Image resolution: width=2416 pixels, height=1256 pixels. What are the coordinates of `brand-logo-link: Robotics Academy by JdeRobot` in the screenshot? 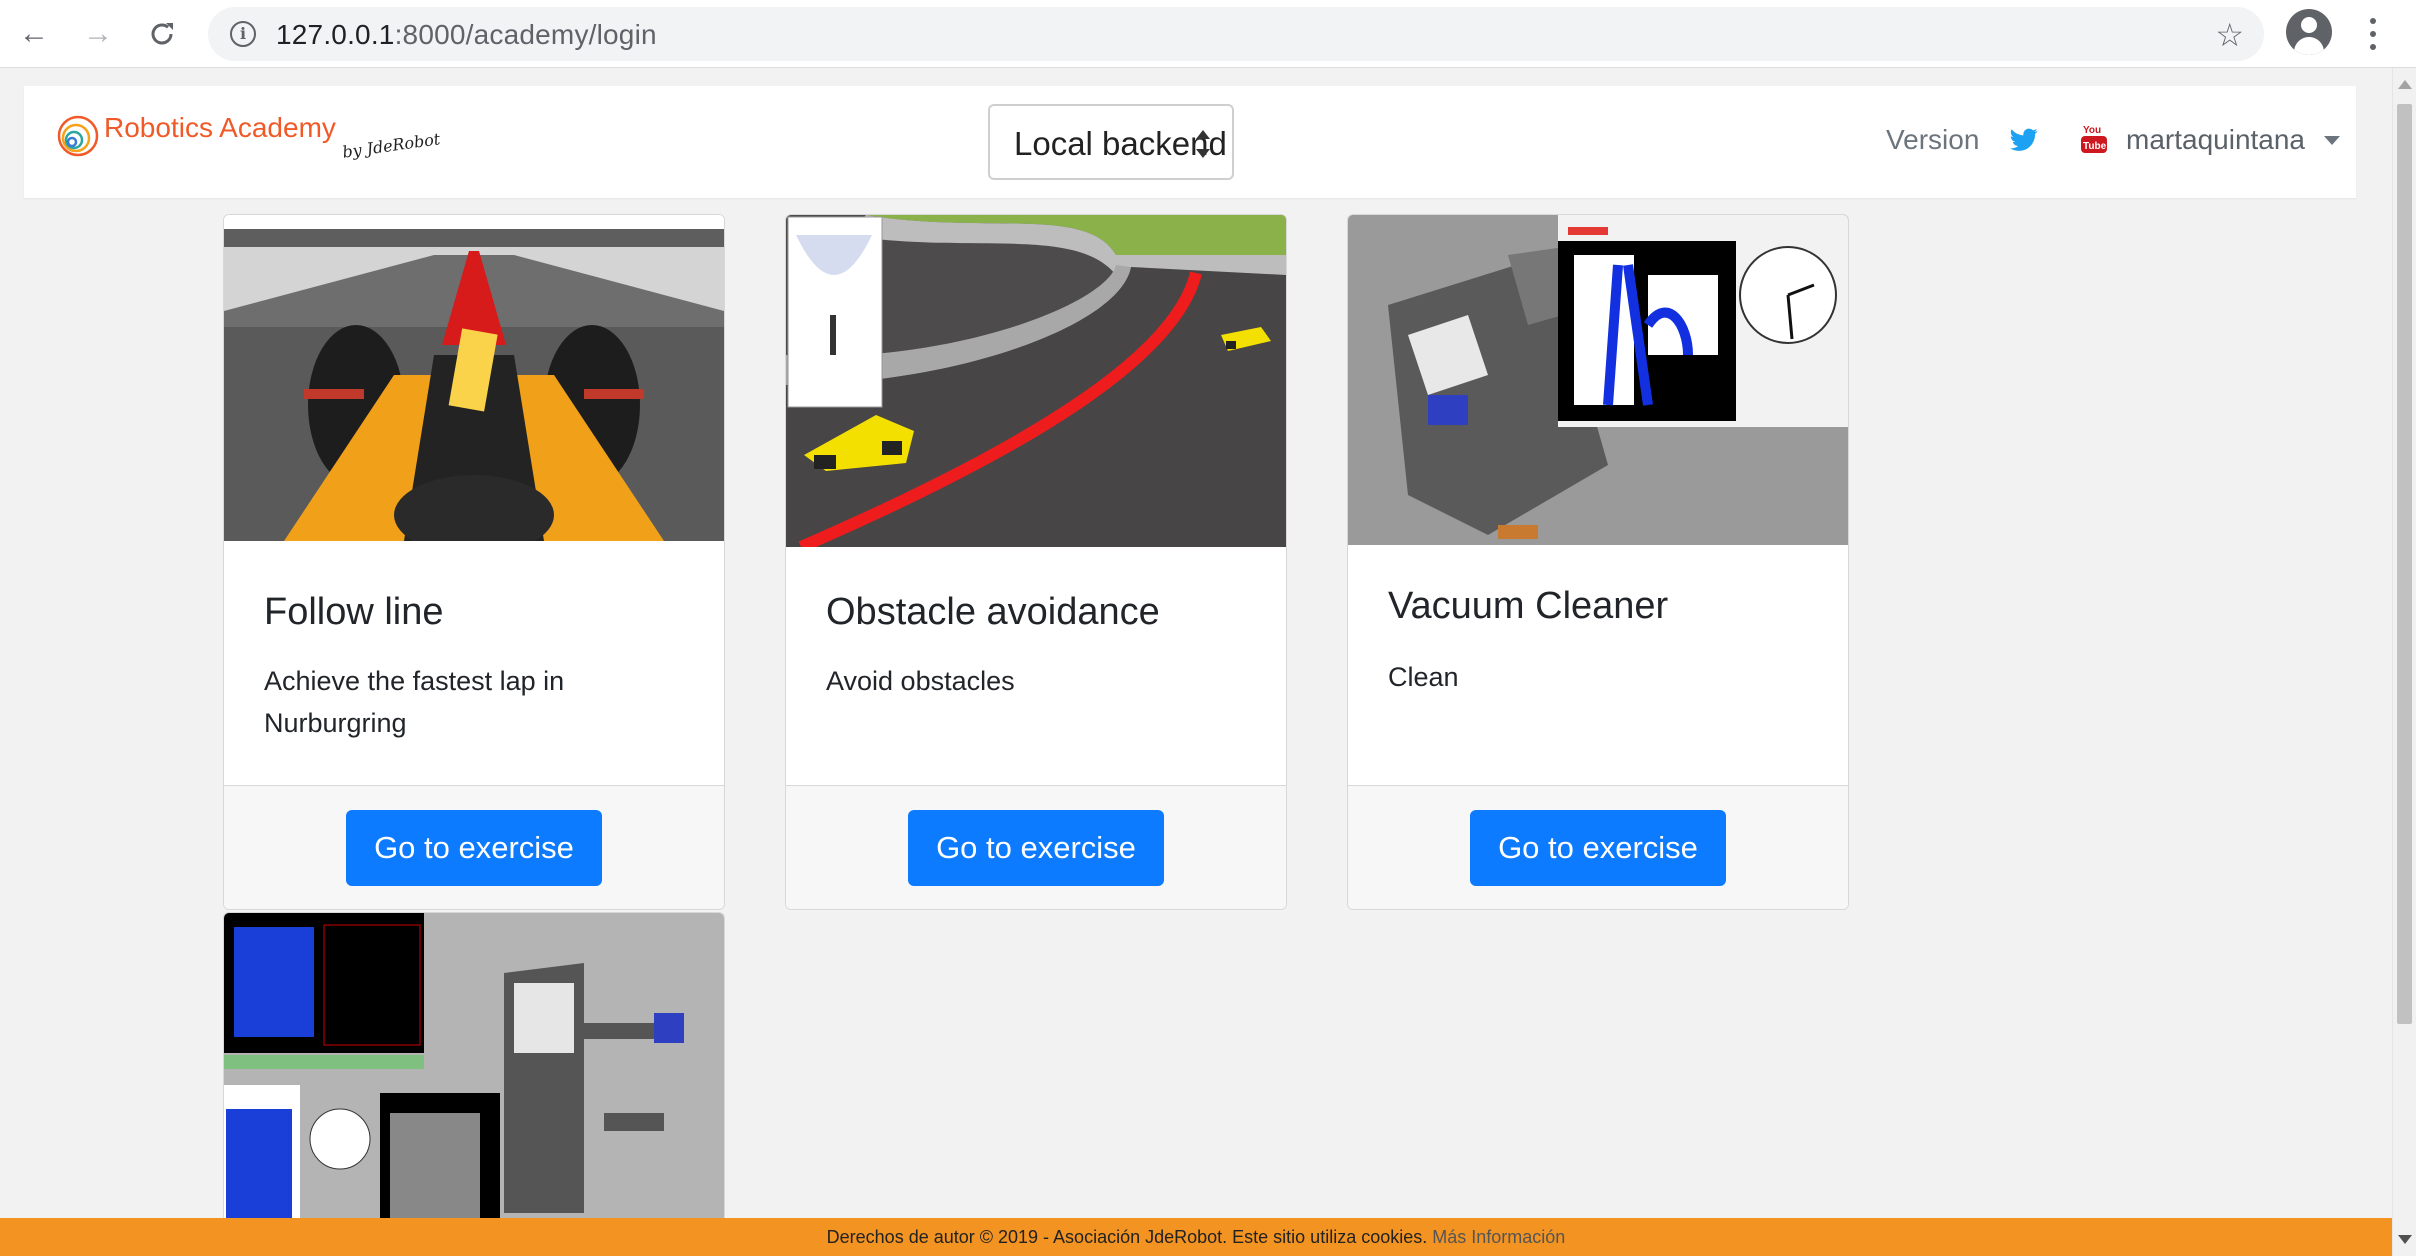 It's located at (248, 144).